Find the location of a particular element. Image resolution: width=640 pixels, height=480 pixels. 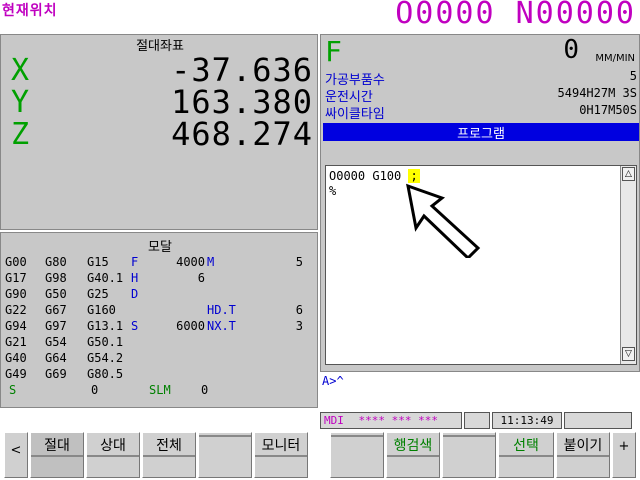

info-row-run-time: 운전시간 5494H27M 3S is located at coordinates (481, 95).